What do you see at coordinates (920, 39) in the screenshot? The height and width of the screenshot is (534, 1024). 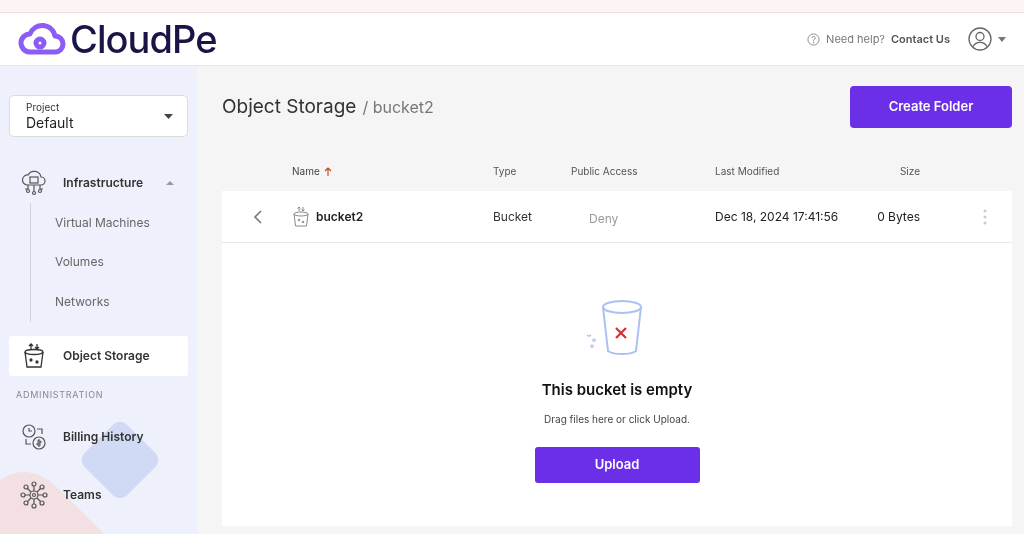 I see `contact-link: Contact Us` at bounding box center [920, 39].